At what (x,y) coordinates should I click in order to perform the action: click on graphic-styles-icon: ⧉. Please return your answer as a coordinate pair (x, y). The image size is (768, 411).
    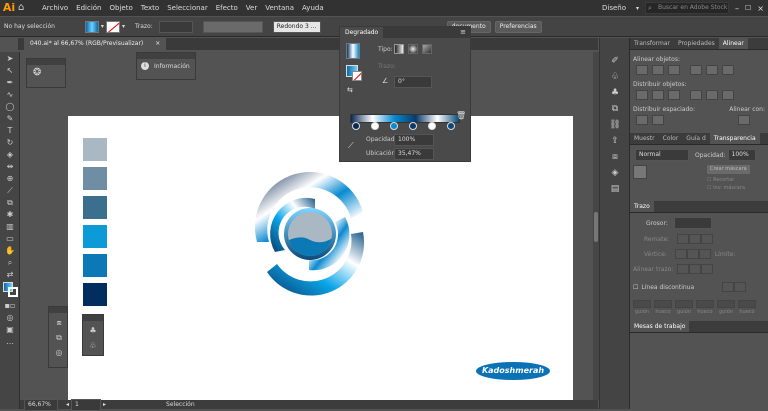
    Looking at the image, I should click on (615, 109).